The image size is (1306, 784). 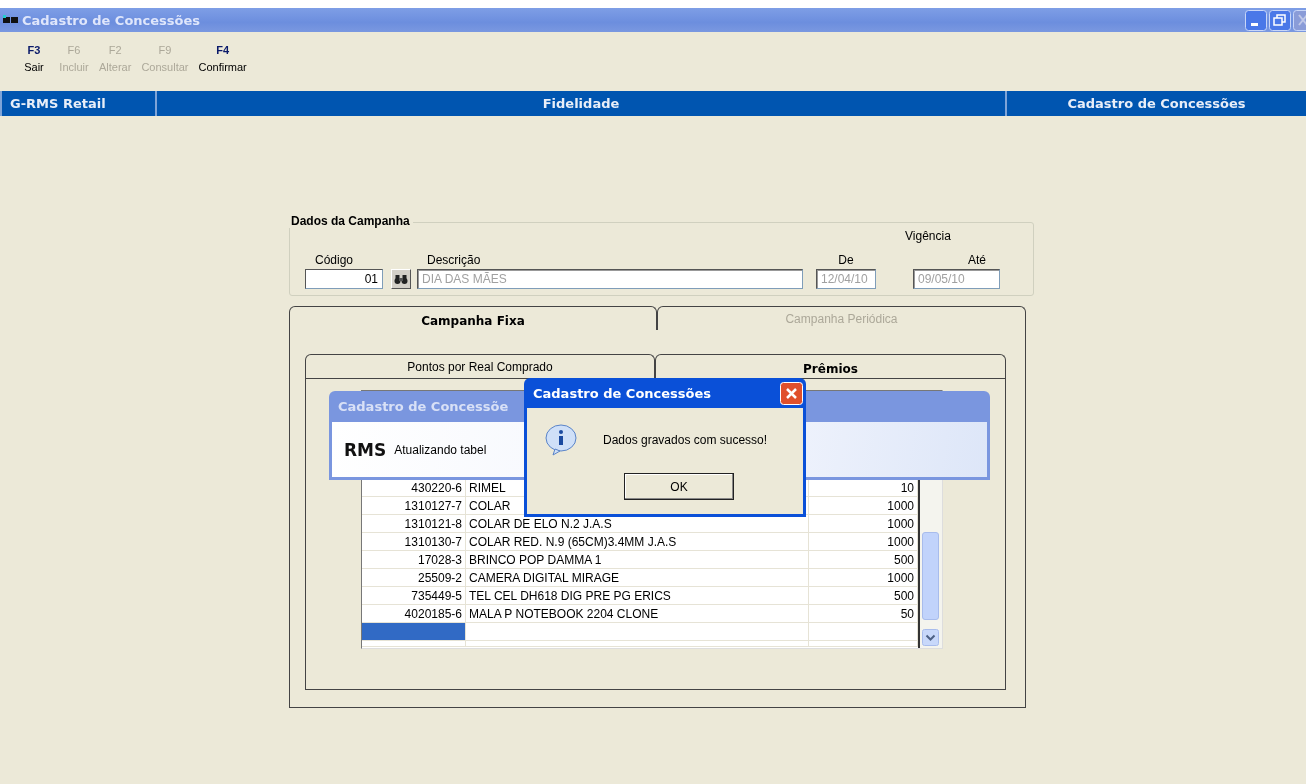 What do you see at coordinates (165, 50) in the screenshot?
I see `shortcut-key-label: F9` at bounding box center [165, 50].